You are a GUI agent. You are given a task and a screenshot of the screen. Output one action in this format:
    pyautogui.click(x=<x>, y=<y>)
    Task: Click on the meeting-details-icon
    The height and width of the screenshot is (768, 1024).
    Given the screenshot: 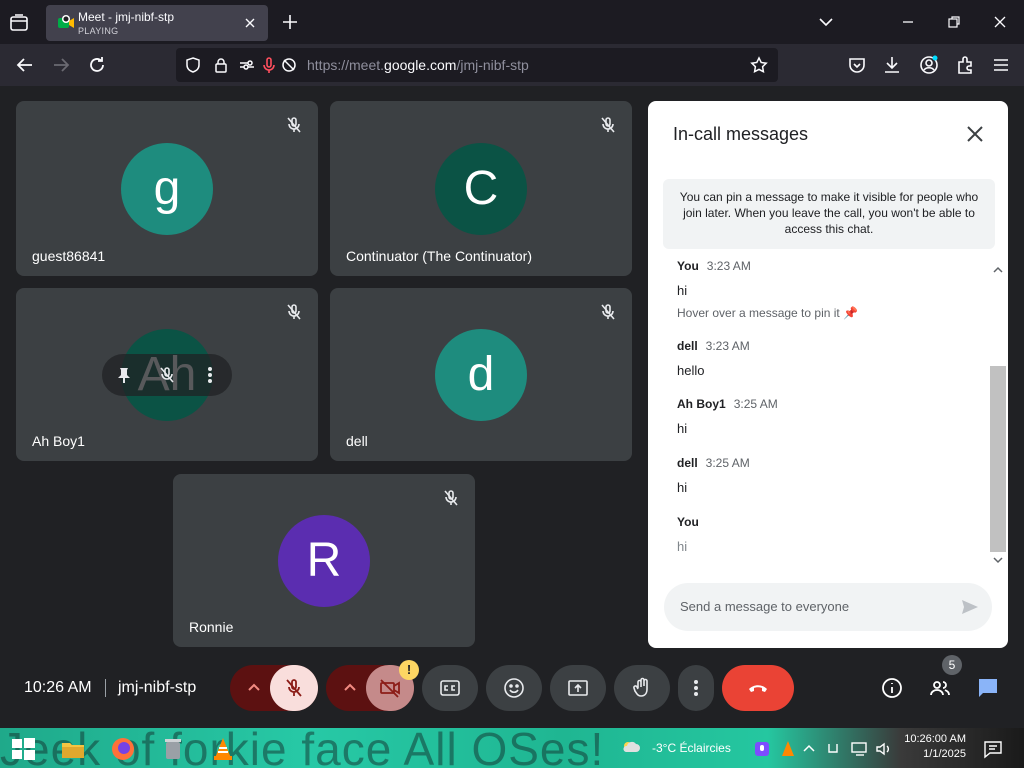 What is the action you would take?
    pyautogui.click(x=892, y=688)
    